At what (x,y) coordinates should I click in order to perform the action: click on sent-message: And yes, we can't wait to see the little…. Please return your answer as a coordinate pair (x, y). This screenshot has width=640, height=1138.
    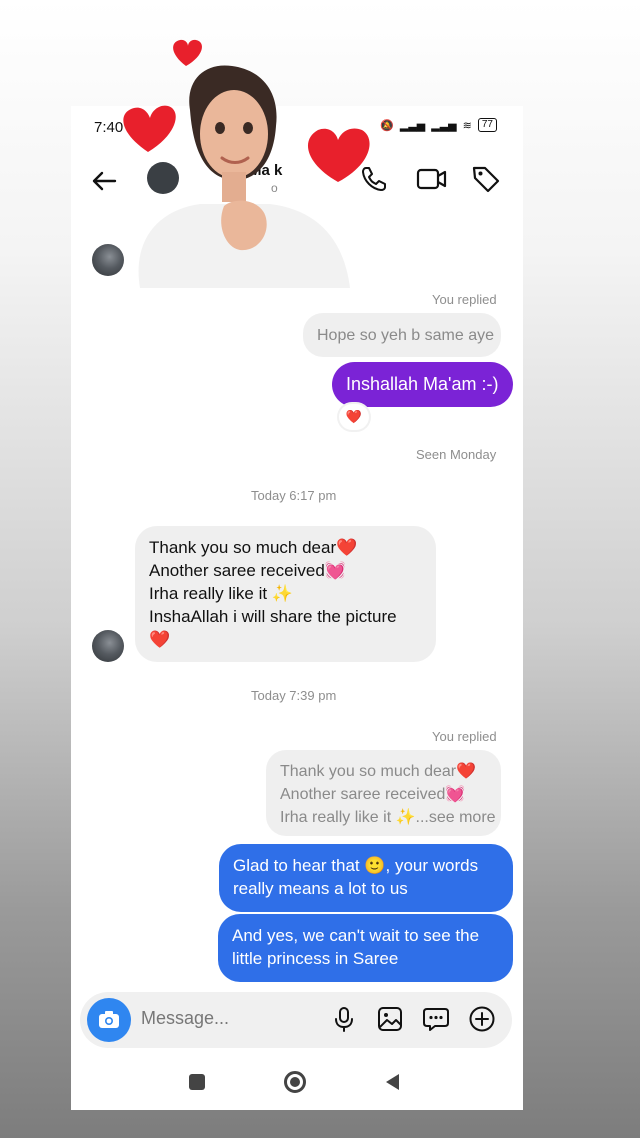
    Looking at the image, I should click on (365, 948).